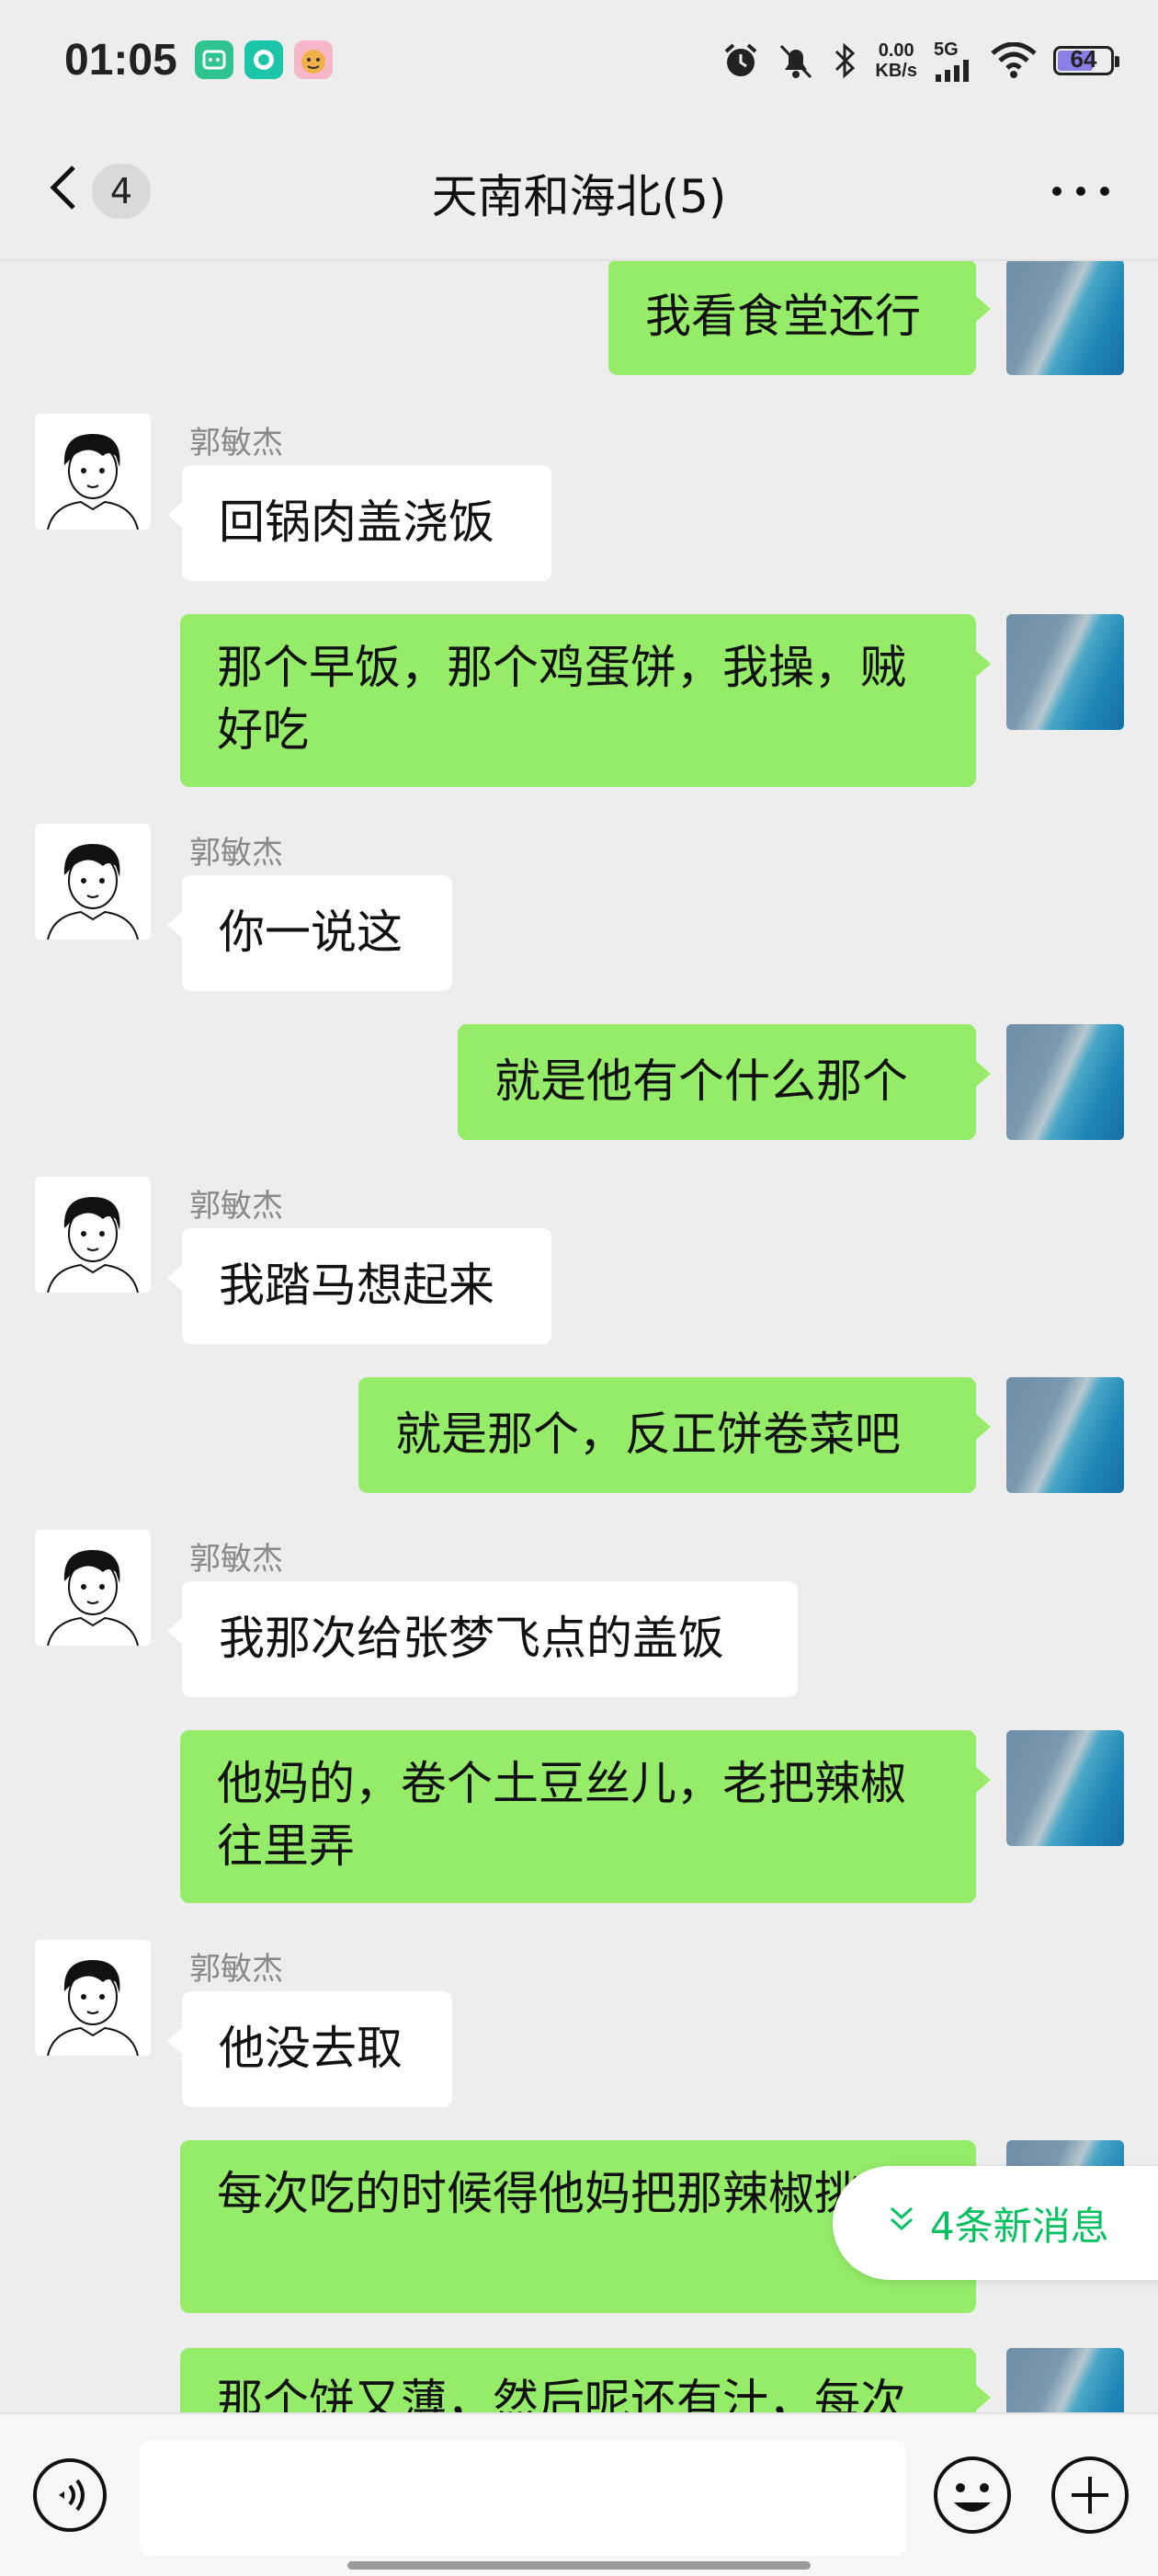 This screenshot has width=1158, height=2576. I want to click on input-bar, so click(579, 2494).